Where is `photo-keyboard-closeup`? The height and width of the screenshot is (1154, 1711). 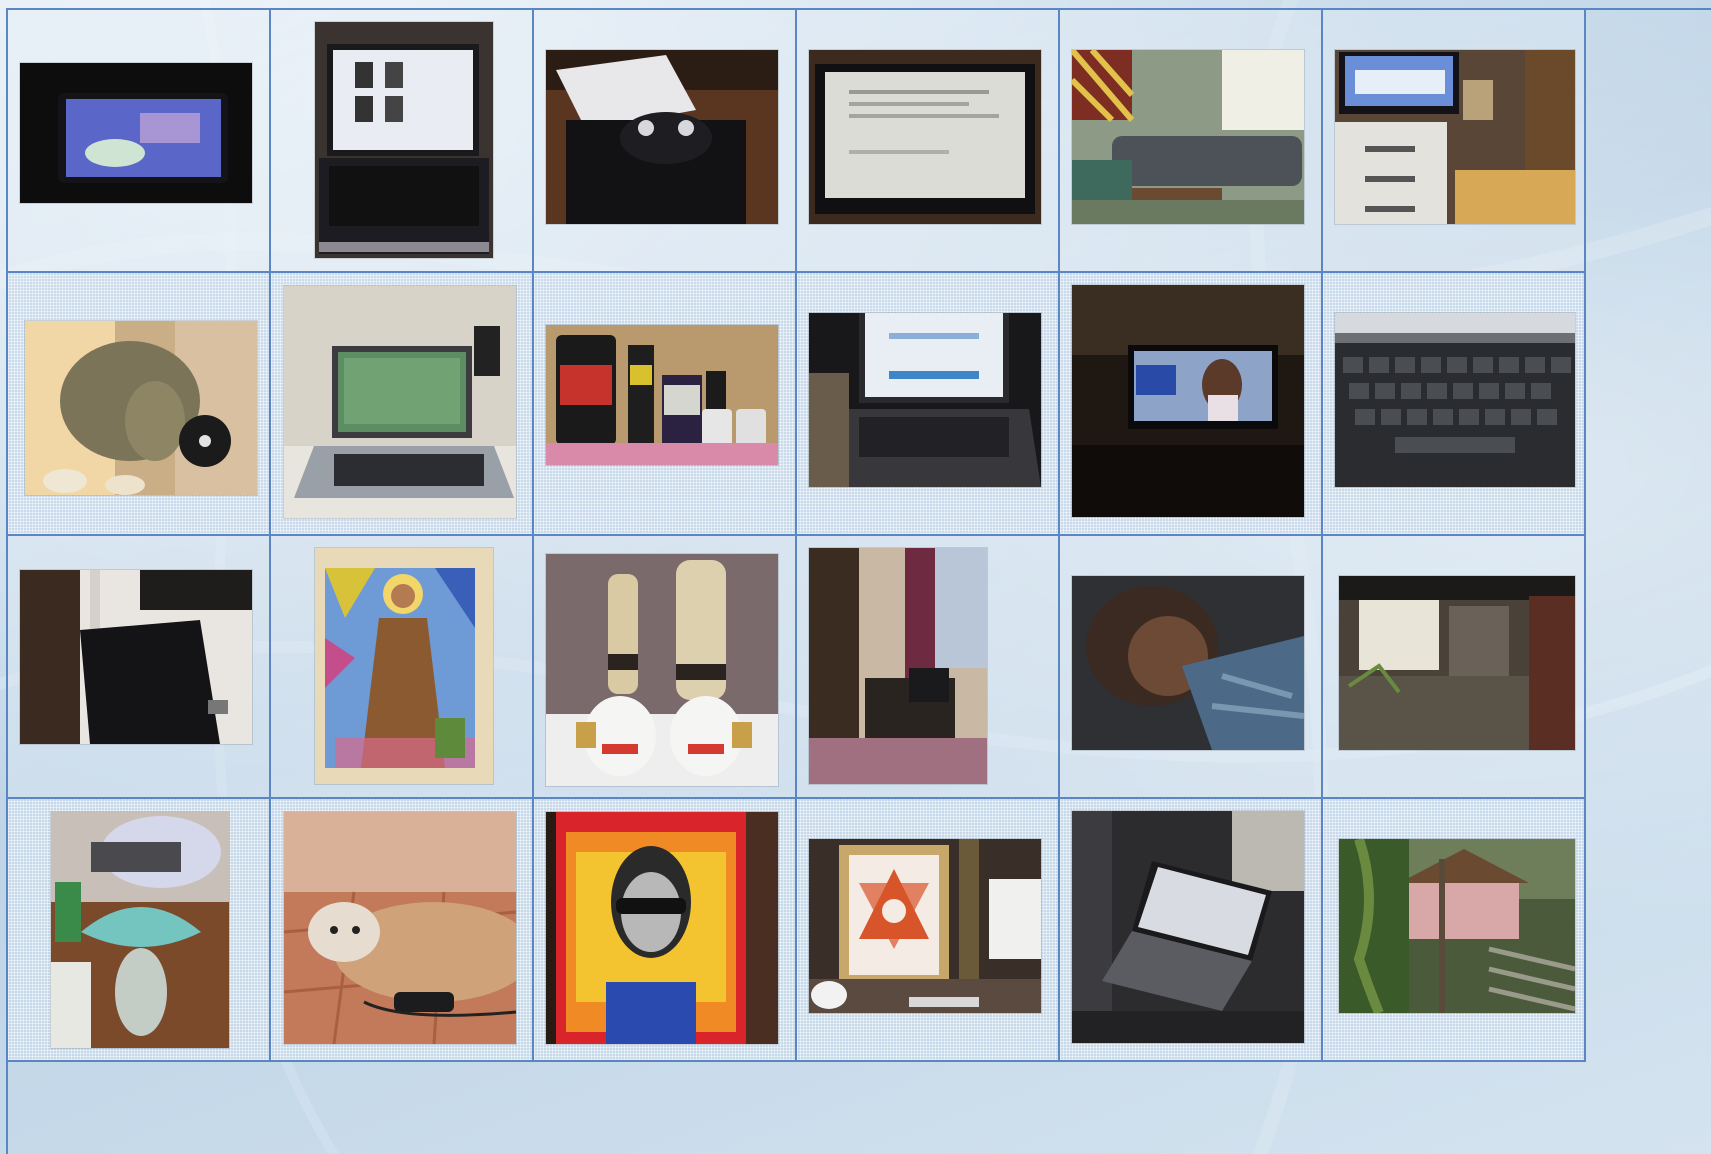 photo-keyboard-closeup is located at coordinates (1455, 400).